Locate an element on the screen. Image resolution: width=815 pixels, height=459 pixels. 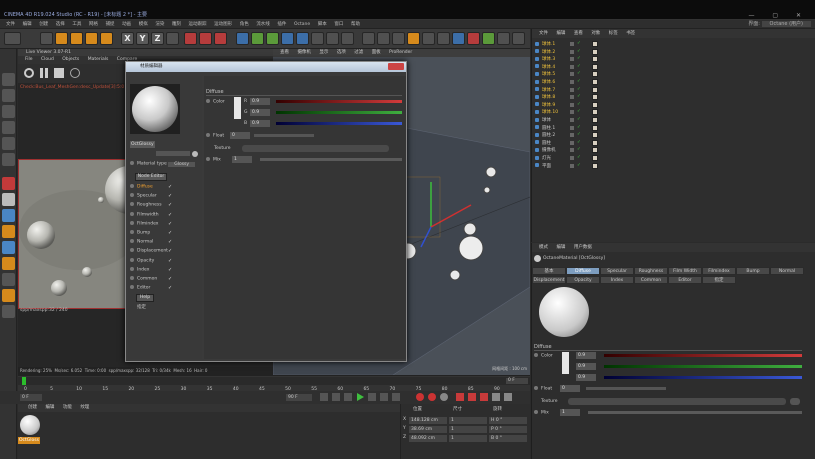
octane-vdb-icon is located at coordinates (503, 38).